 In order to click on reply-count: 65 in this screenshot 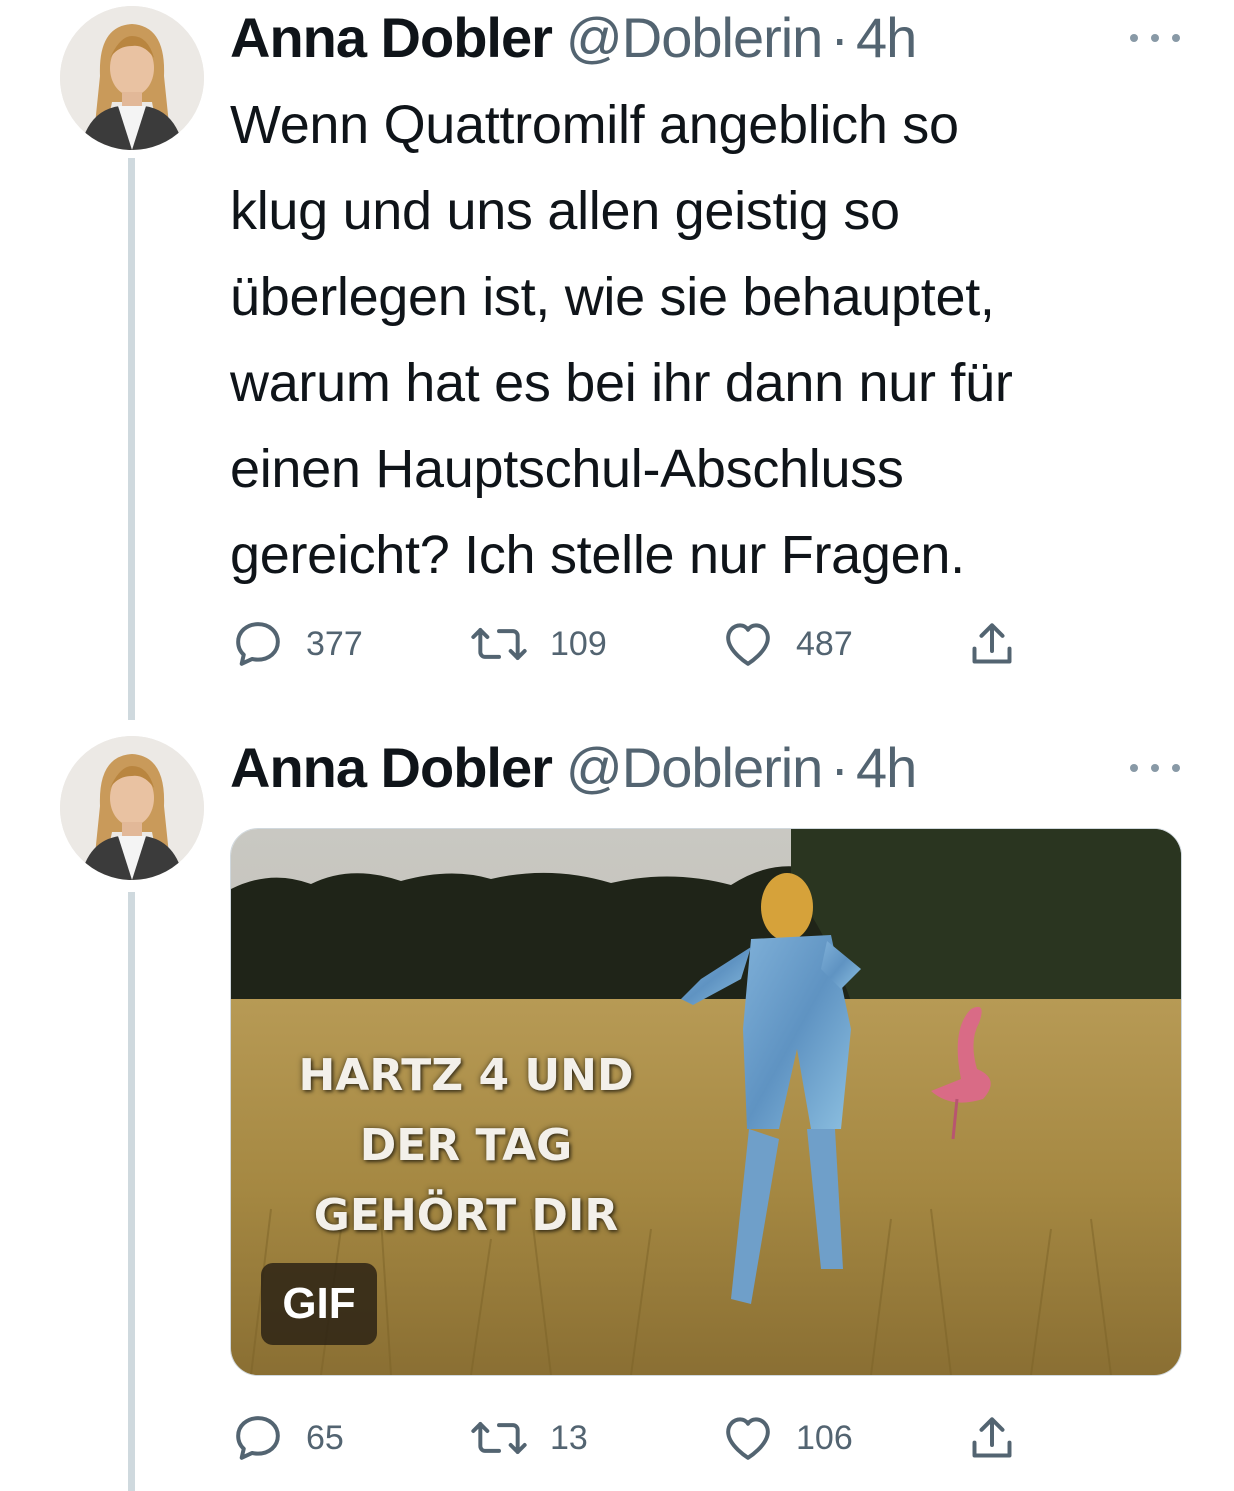, I will do `click(325, 1437)`.